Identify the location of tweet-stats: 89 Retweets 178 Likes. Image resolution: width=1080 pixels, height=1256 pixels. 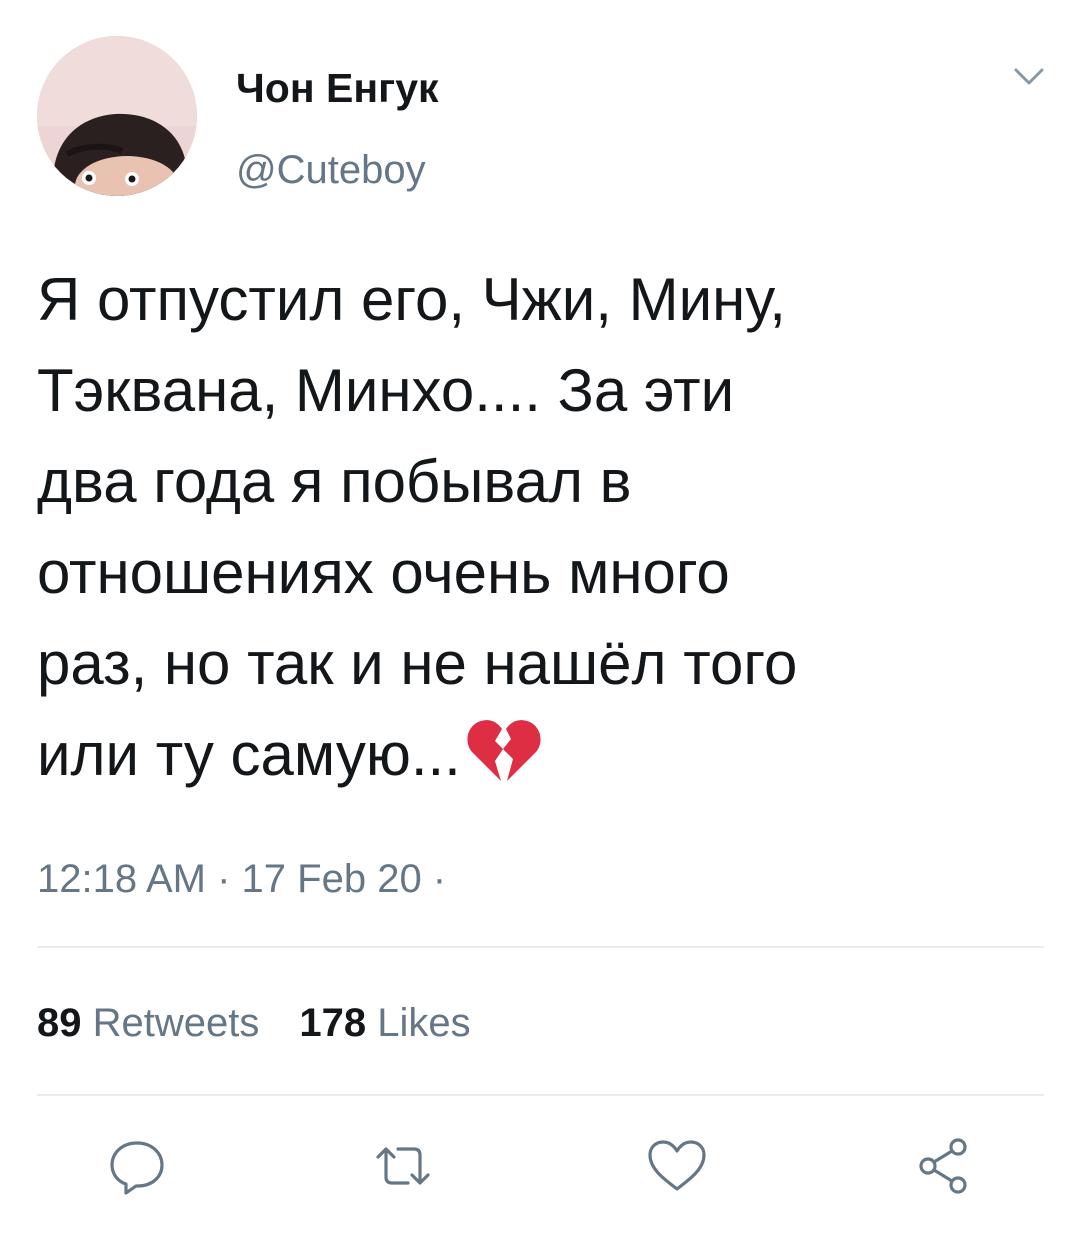
(254, 1023).